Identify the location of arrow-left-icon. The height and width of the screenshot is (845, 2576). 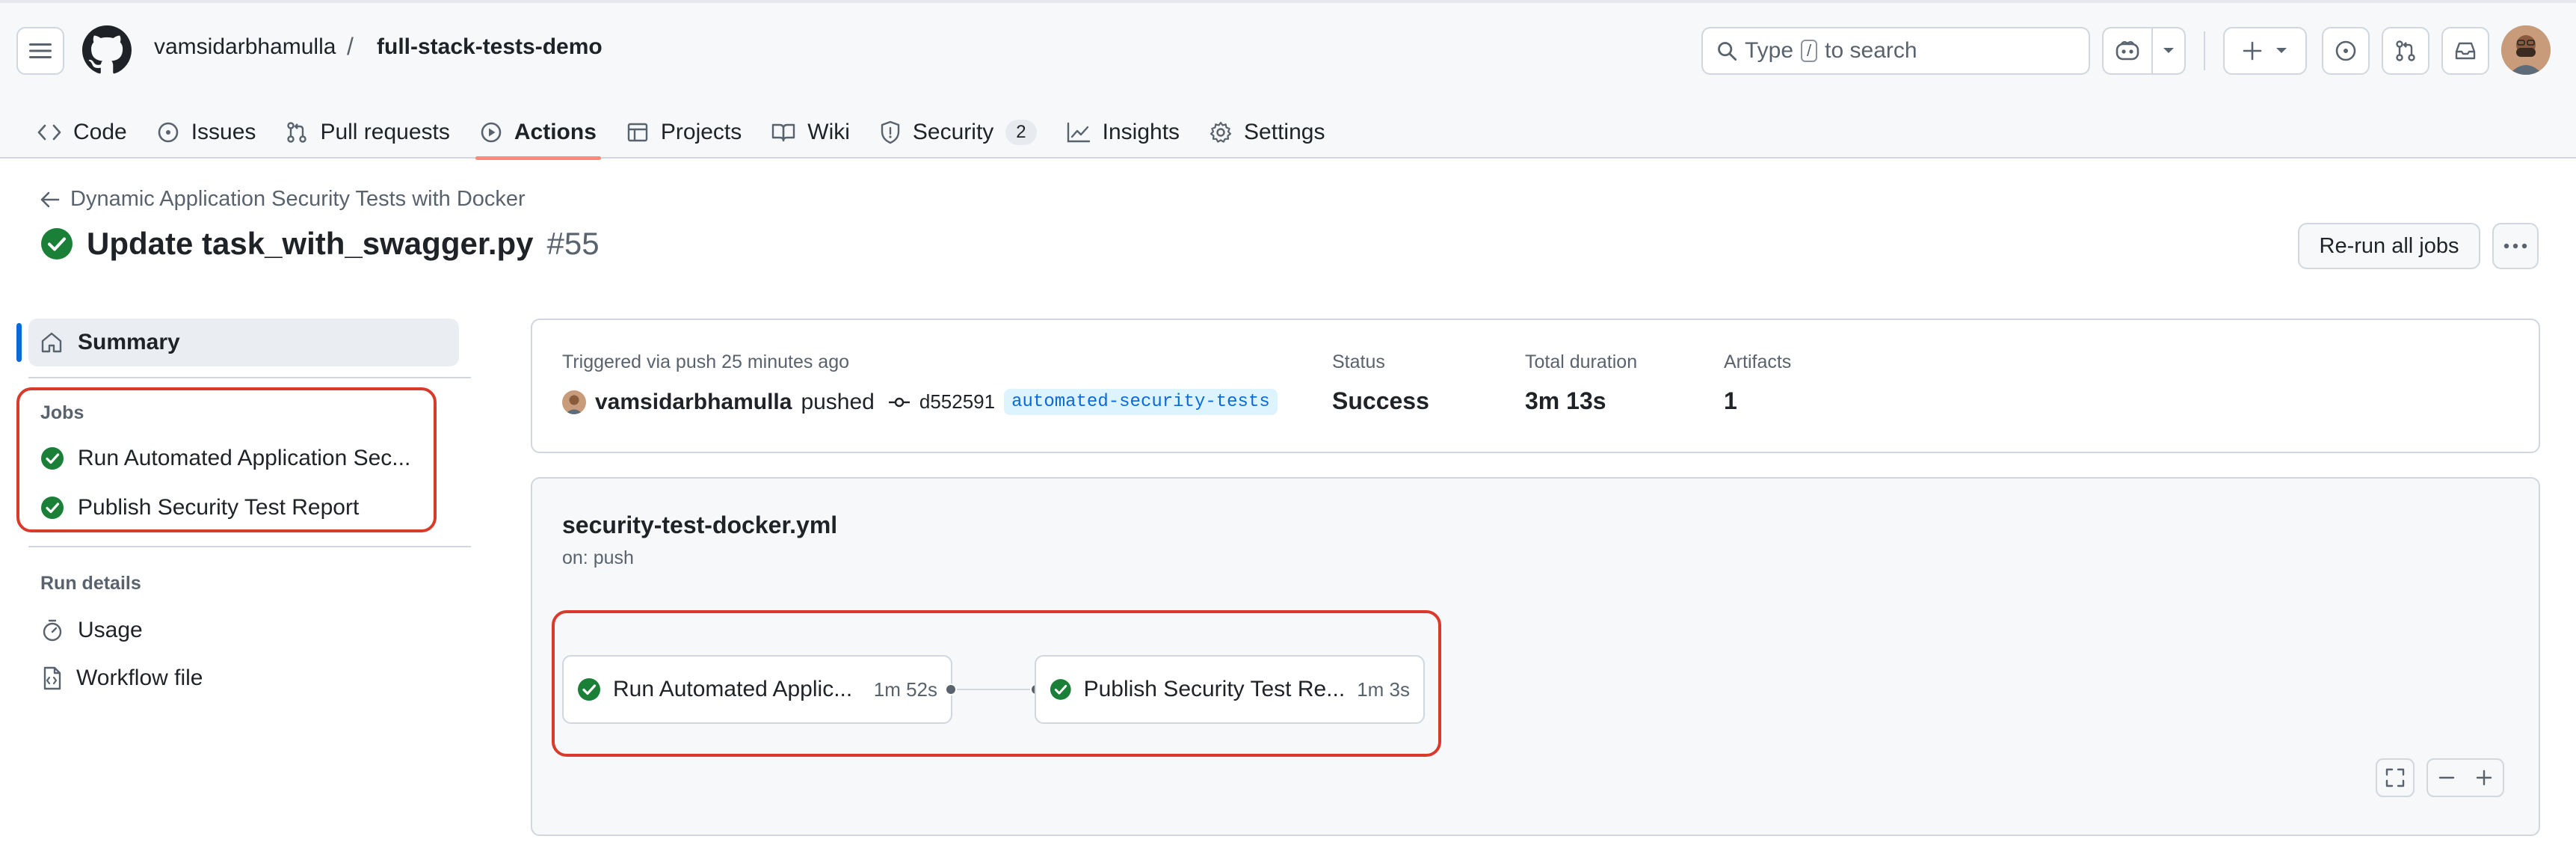
(50, 199).